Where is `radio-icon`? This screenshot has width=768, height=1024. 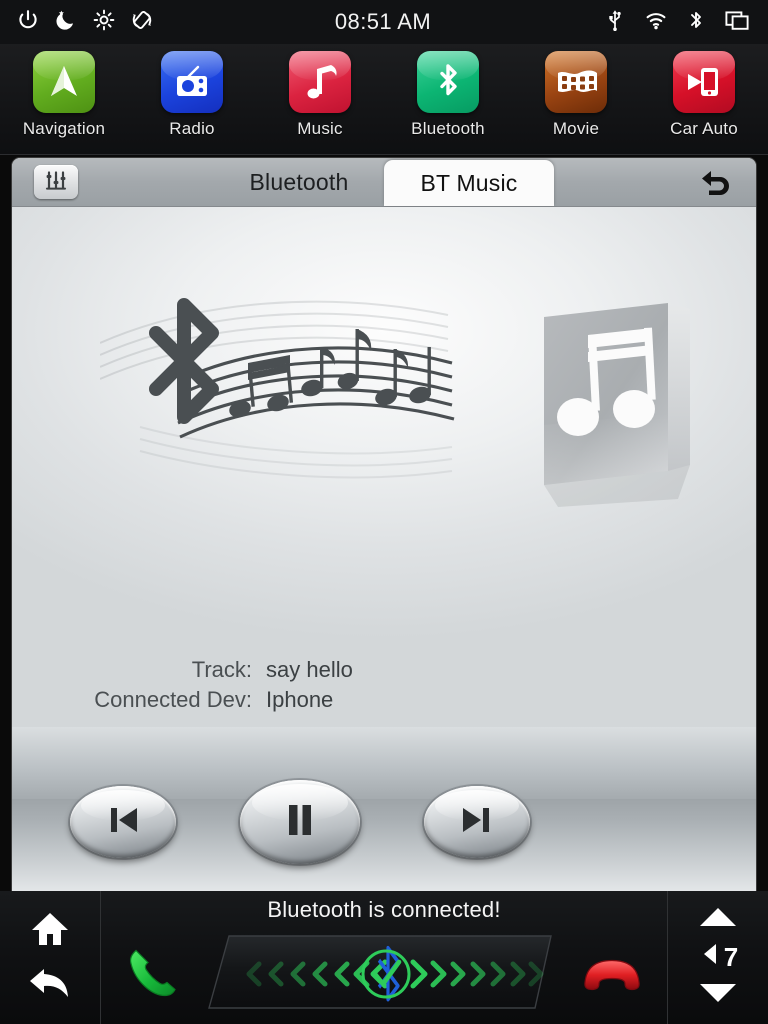 radio-icon is located at coordinates (192, 82).